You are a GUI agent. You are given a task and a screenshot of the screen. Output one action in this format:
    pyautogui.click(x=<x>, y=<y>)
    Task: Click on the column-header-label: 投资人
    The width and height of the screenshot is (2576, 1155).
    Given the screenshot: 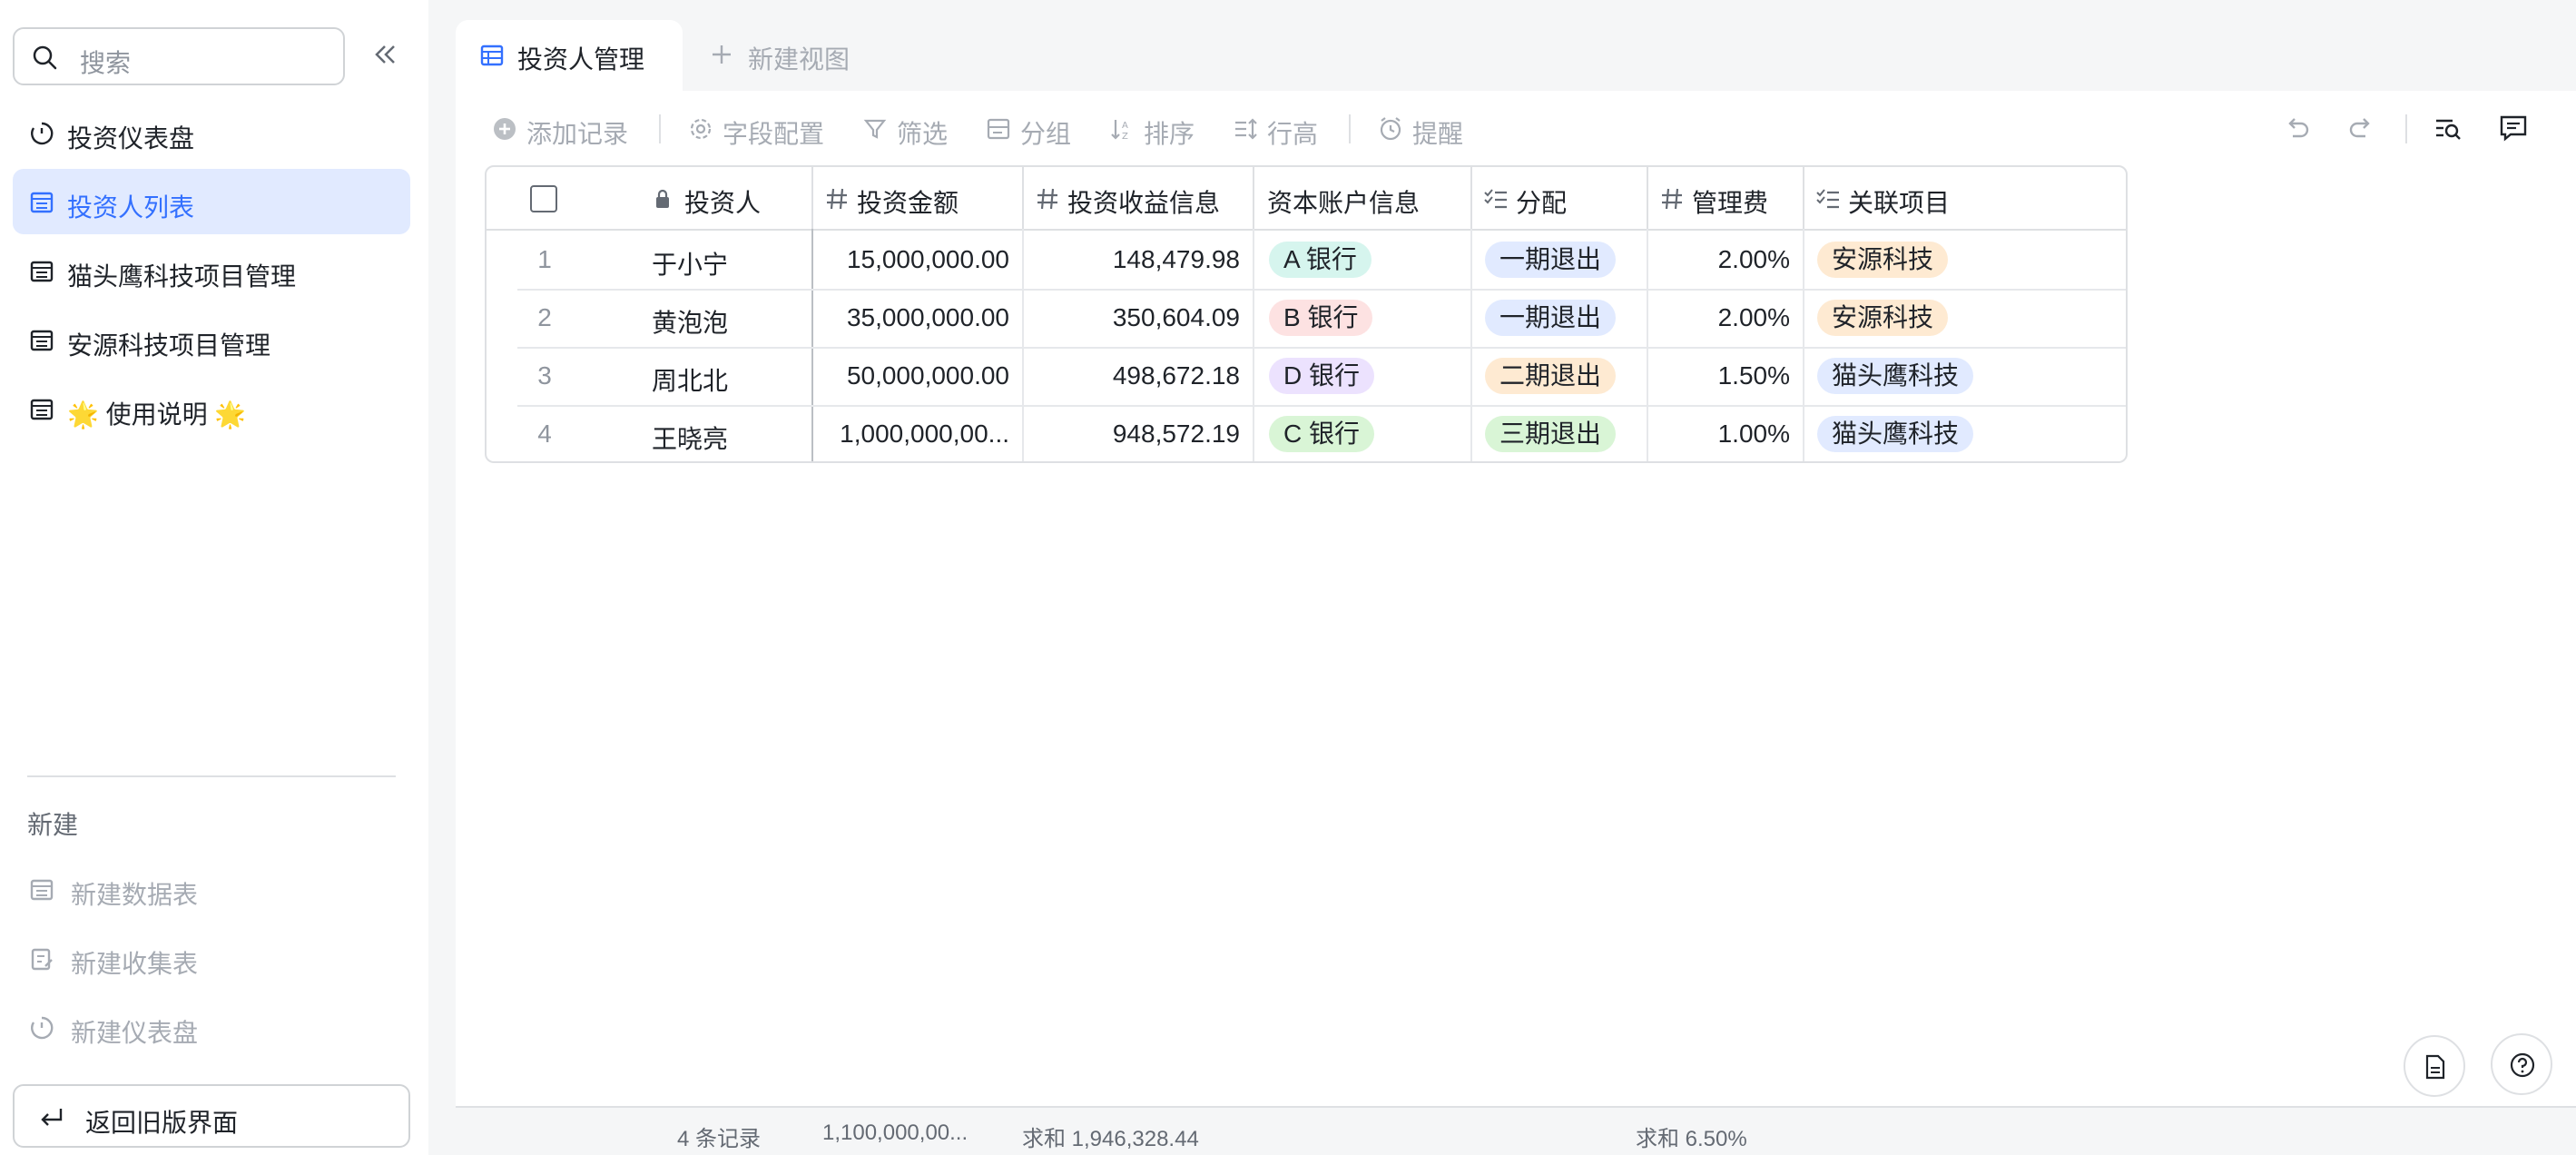 What is the action you would take?
    pyautogui.click(x=723, y=203)
    